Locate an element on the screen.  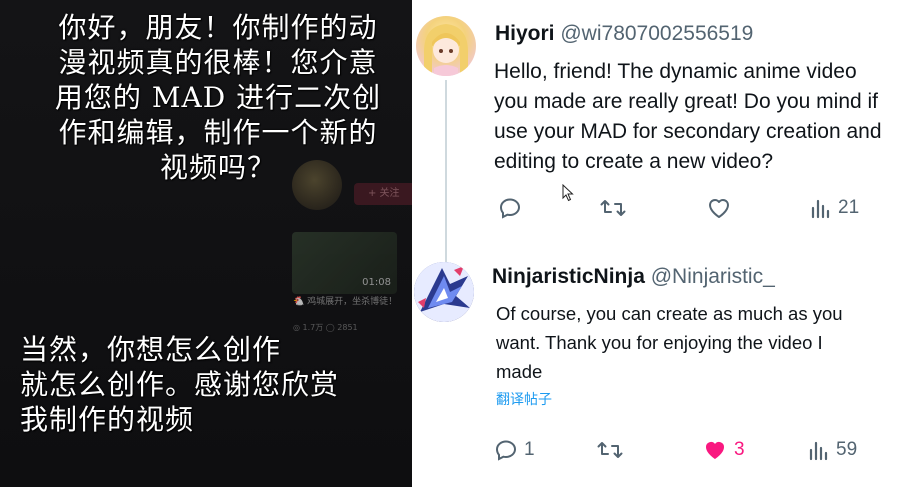
video-duration: 01:08 is located at coordinates (376, 282).